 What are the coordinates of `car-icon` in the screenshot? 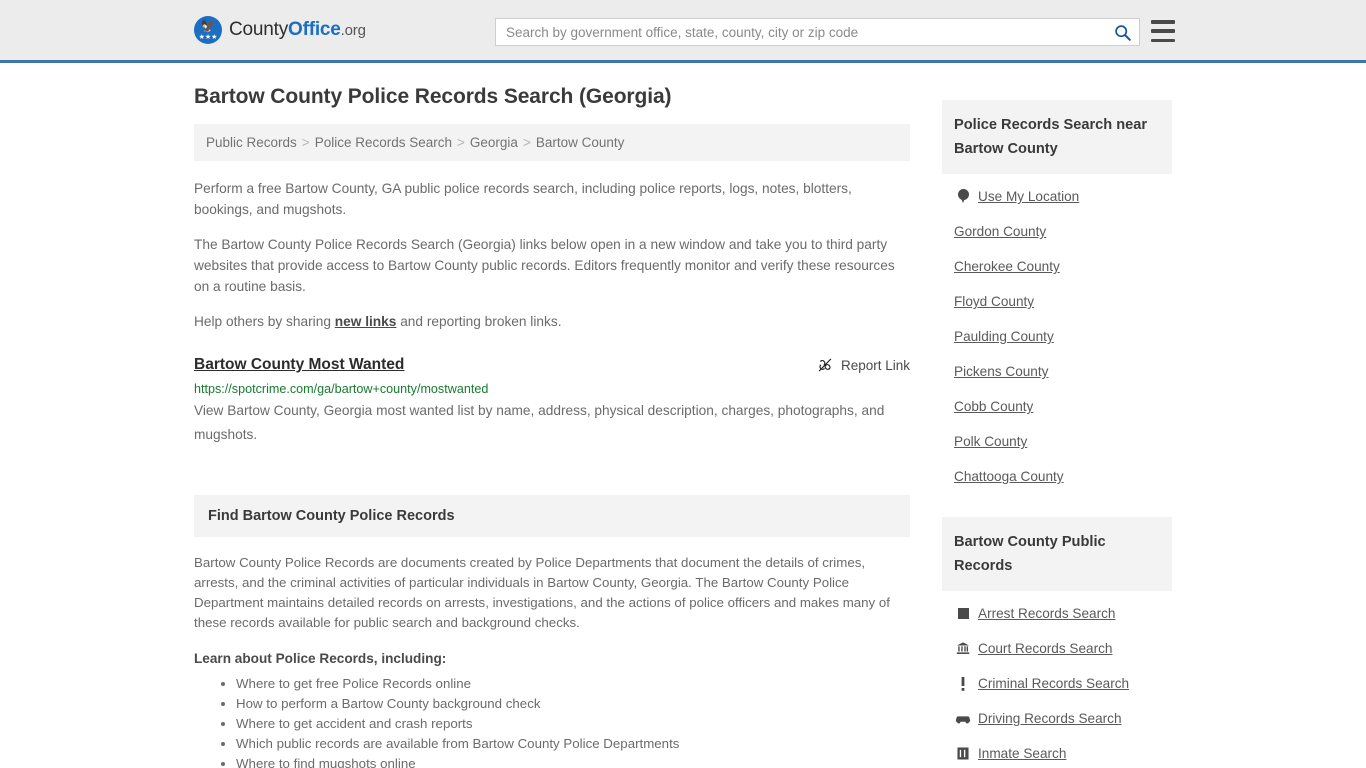 It's located at (963, 718).